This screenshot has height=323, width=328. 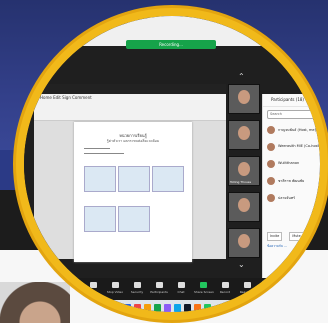 I want to click on video-tile: Tolling Thouss, so click(x=244, y=171).